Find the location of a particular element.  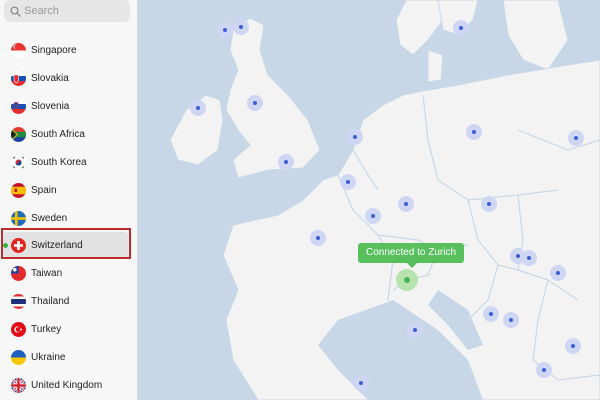

ukraine-flag-icon is located at coordinates (18, 357).